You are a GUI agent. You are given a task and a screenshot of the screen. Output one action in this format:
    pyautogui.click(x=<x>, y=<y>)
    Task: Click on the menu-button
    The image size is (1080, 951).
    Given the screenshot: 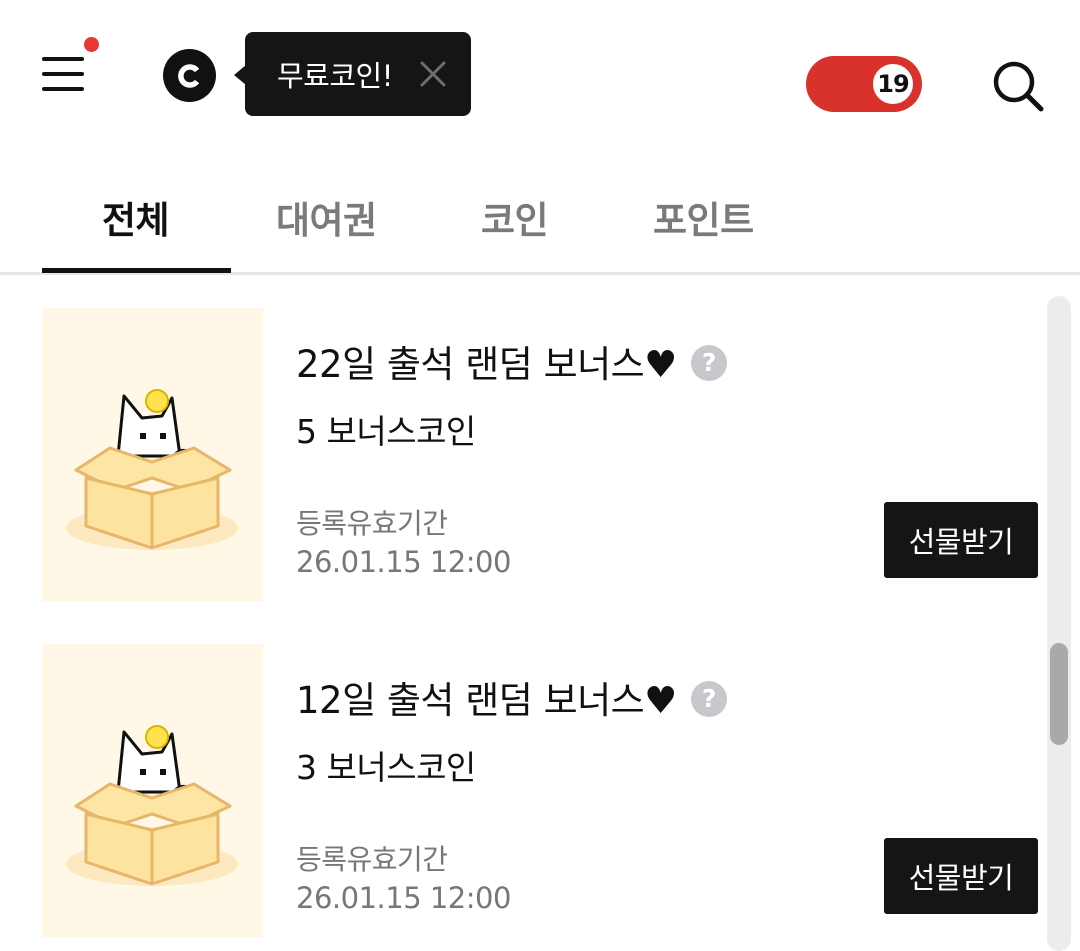 What is the action you would take?
    pyautogui.click(x=69, y=66)
    